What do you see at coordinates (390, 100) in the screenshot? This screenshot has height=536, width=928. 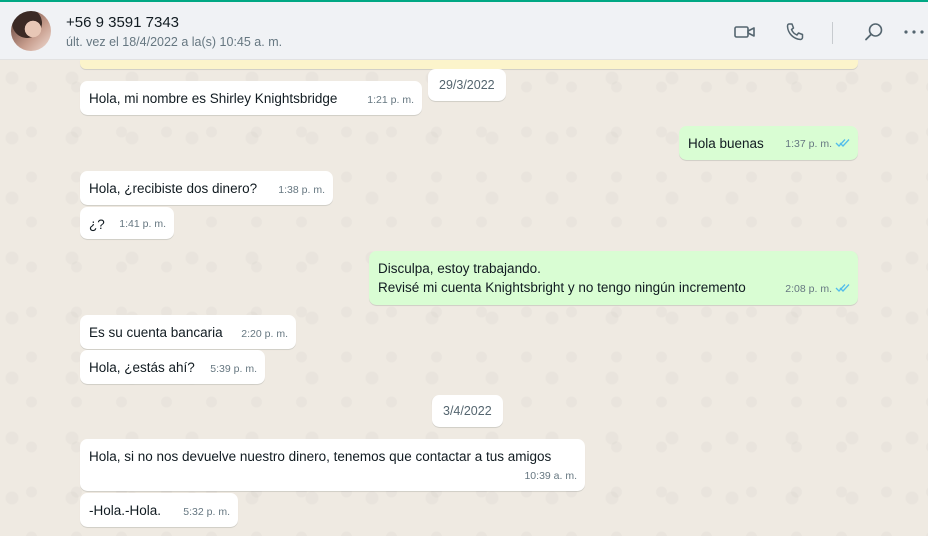 I see `message-time: 1:21 p. m.` at bounding box center [390, 100].